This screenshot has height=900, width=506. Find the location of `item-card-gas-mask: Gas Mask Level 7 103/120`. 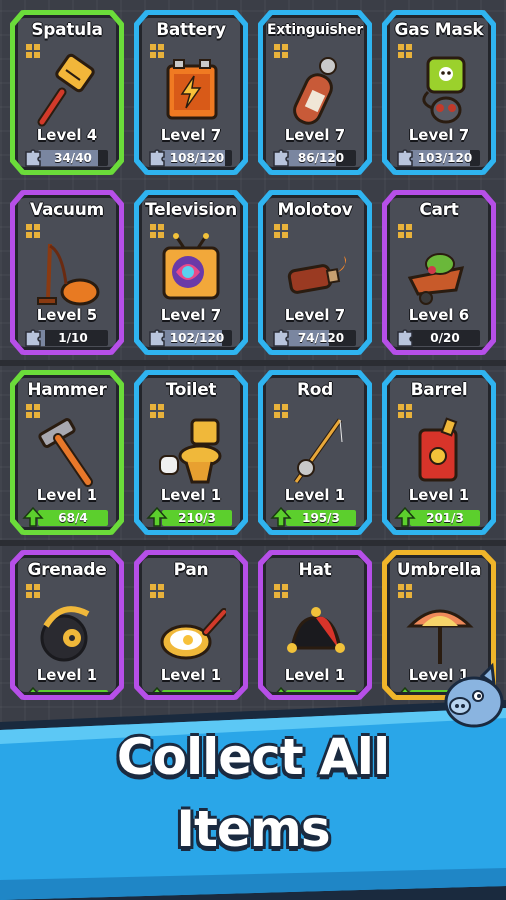

item-card-gas-mask: Gas Mask Level 7 103/120 is located at coordinates (439, 92).